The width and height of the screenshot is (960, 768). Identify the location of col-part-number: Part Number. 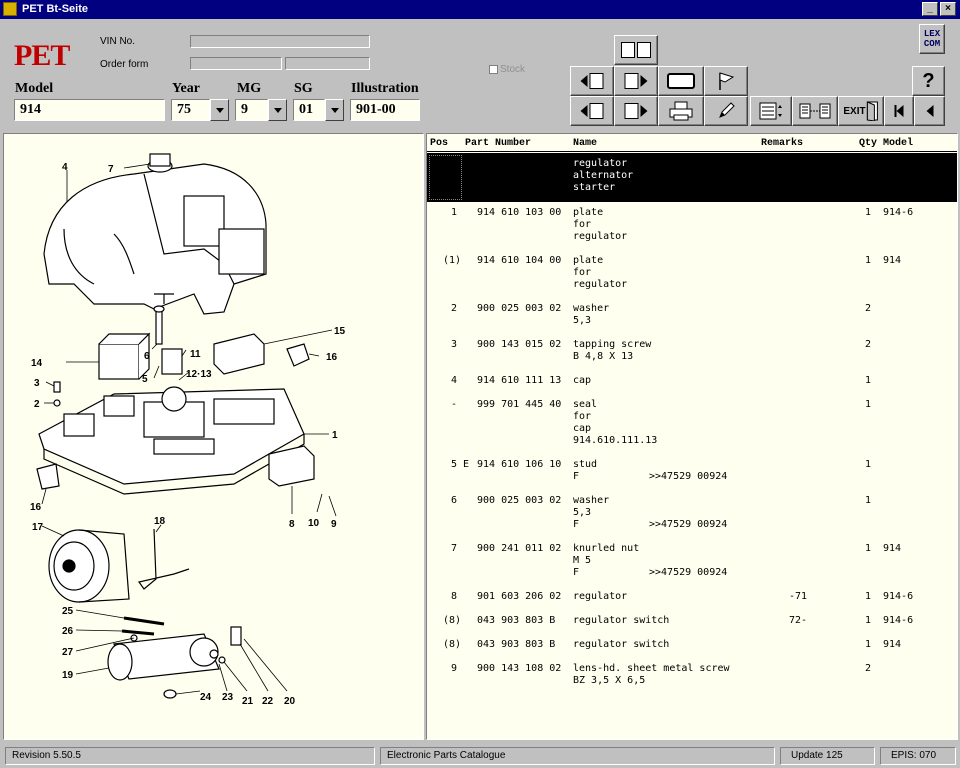
(498, 143).